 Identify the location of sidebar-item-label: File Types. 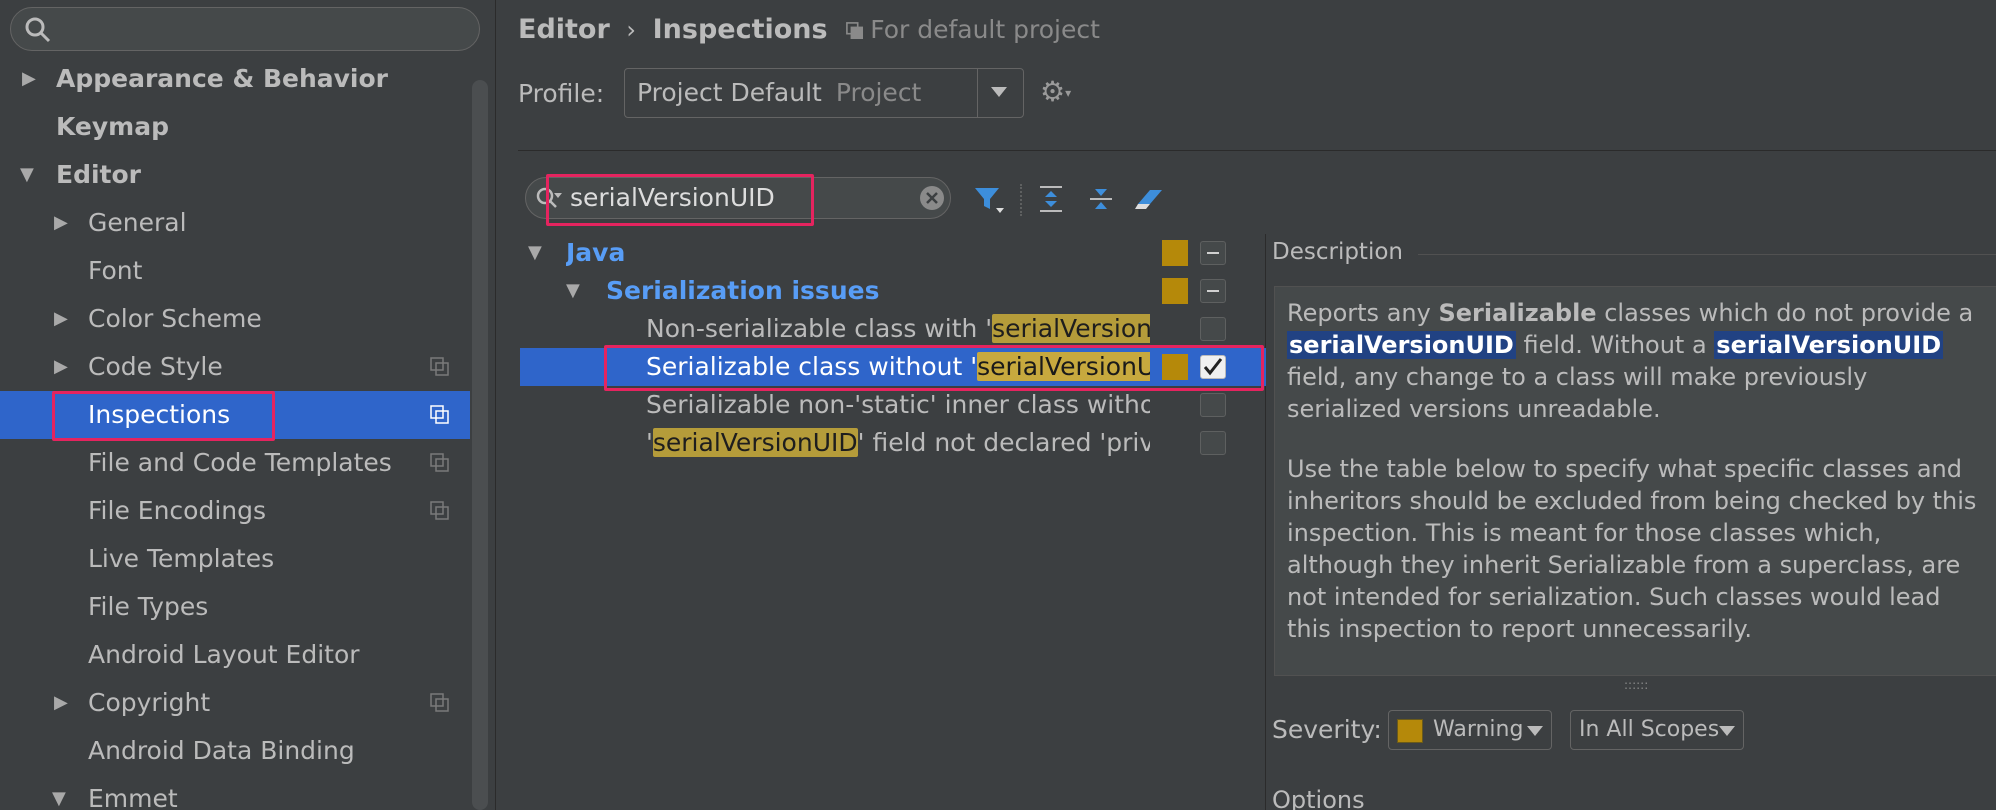
(148, 606).